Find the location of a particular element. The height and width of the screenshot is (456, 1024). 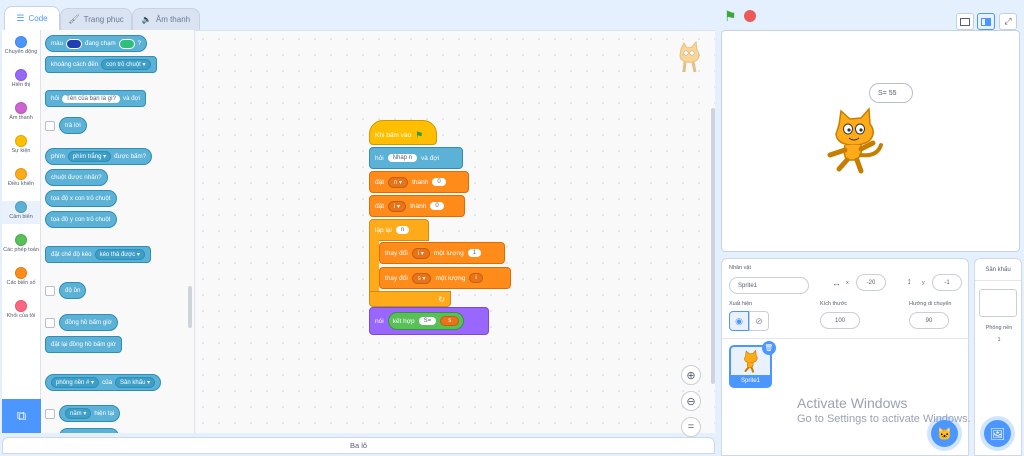

ask-text-input: Nhap n is located at coordinates (402, 158).